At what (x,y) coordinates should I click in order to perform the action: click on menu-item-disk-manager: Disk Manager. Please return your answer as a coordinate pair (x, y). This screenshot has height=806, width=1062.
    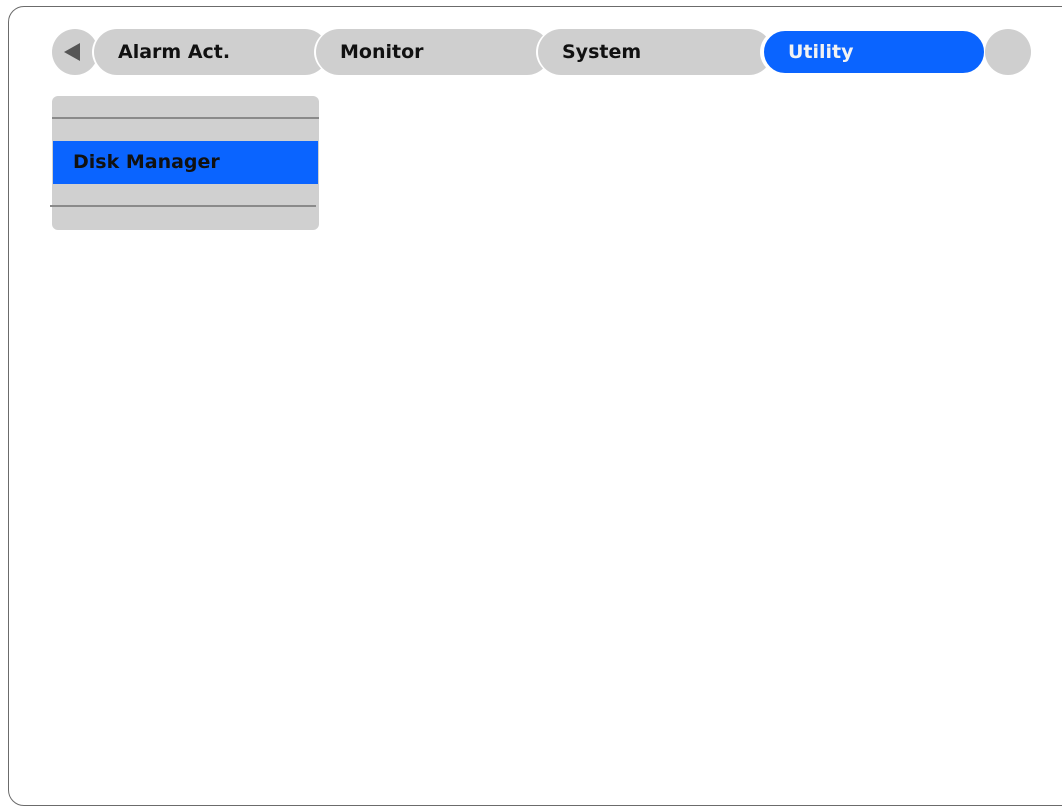
    Looking at the image, I should click on (185, 162).